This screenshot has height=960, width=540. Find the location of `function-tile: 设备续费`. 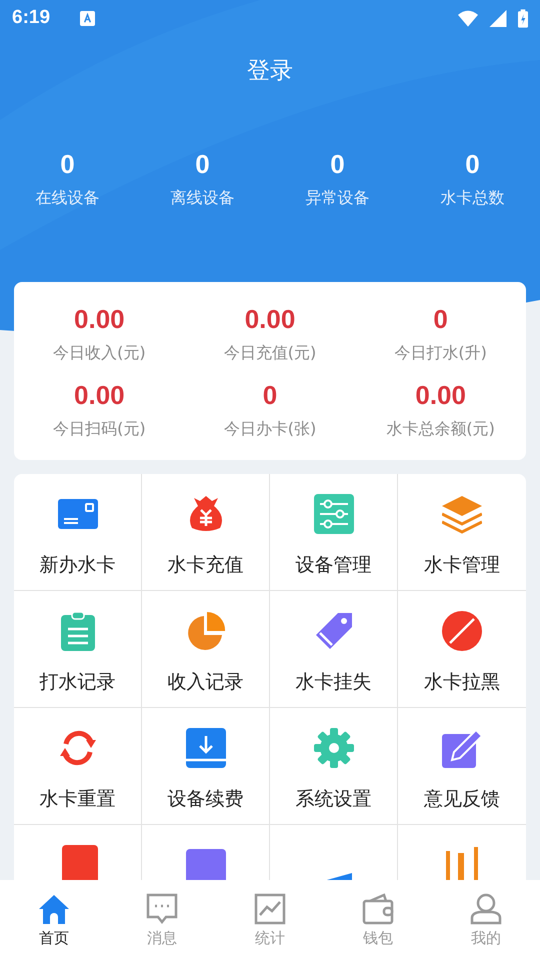

function-tile: 设备续费 is located at coordinates (206, 766).